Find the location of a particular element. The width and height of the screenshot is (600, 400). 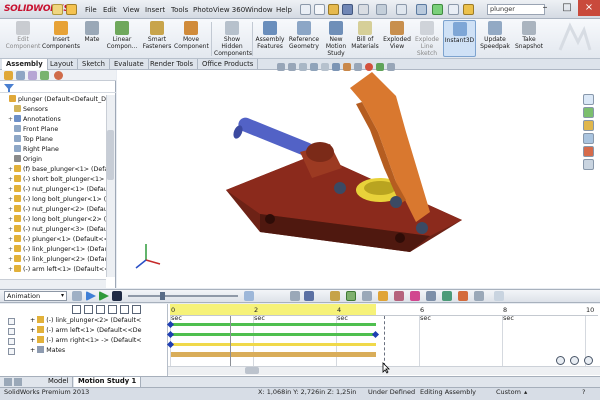

save-animation-icon is located at coordinates (295, 296).